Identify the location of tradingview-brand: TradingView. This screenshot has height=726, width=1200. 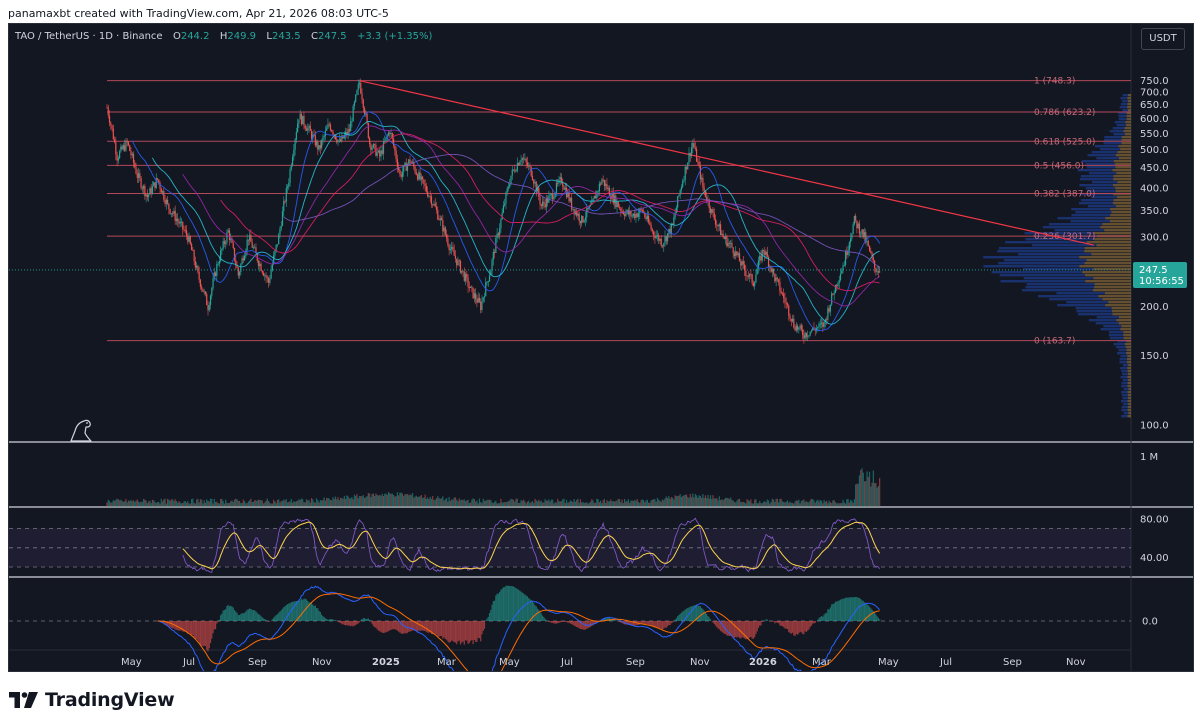
(92, 700).